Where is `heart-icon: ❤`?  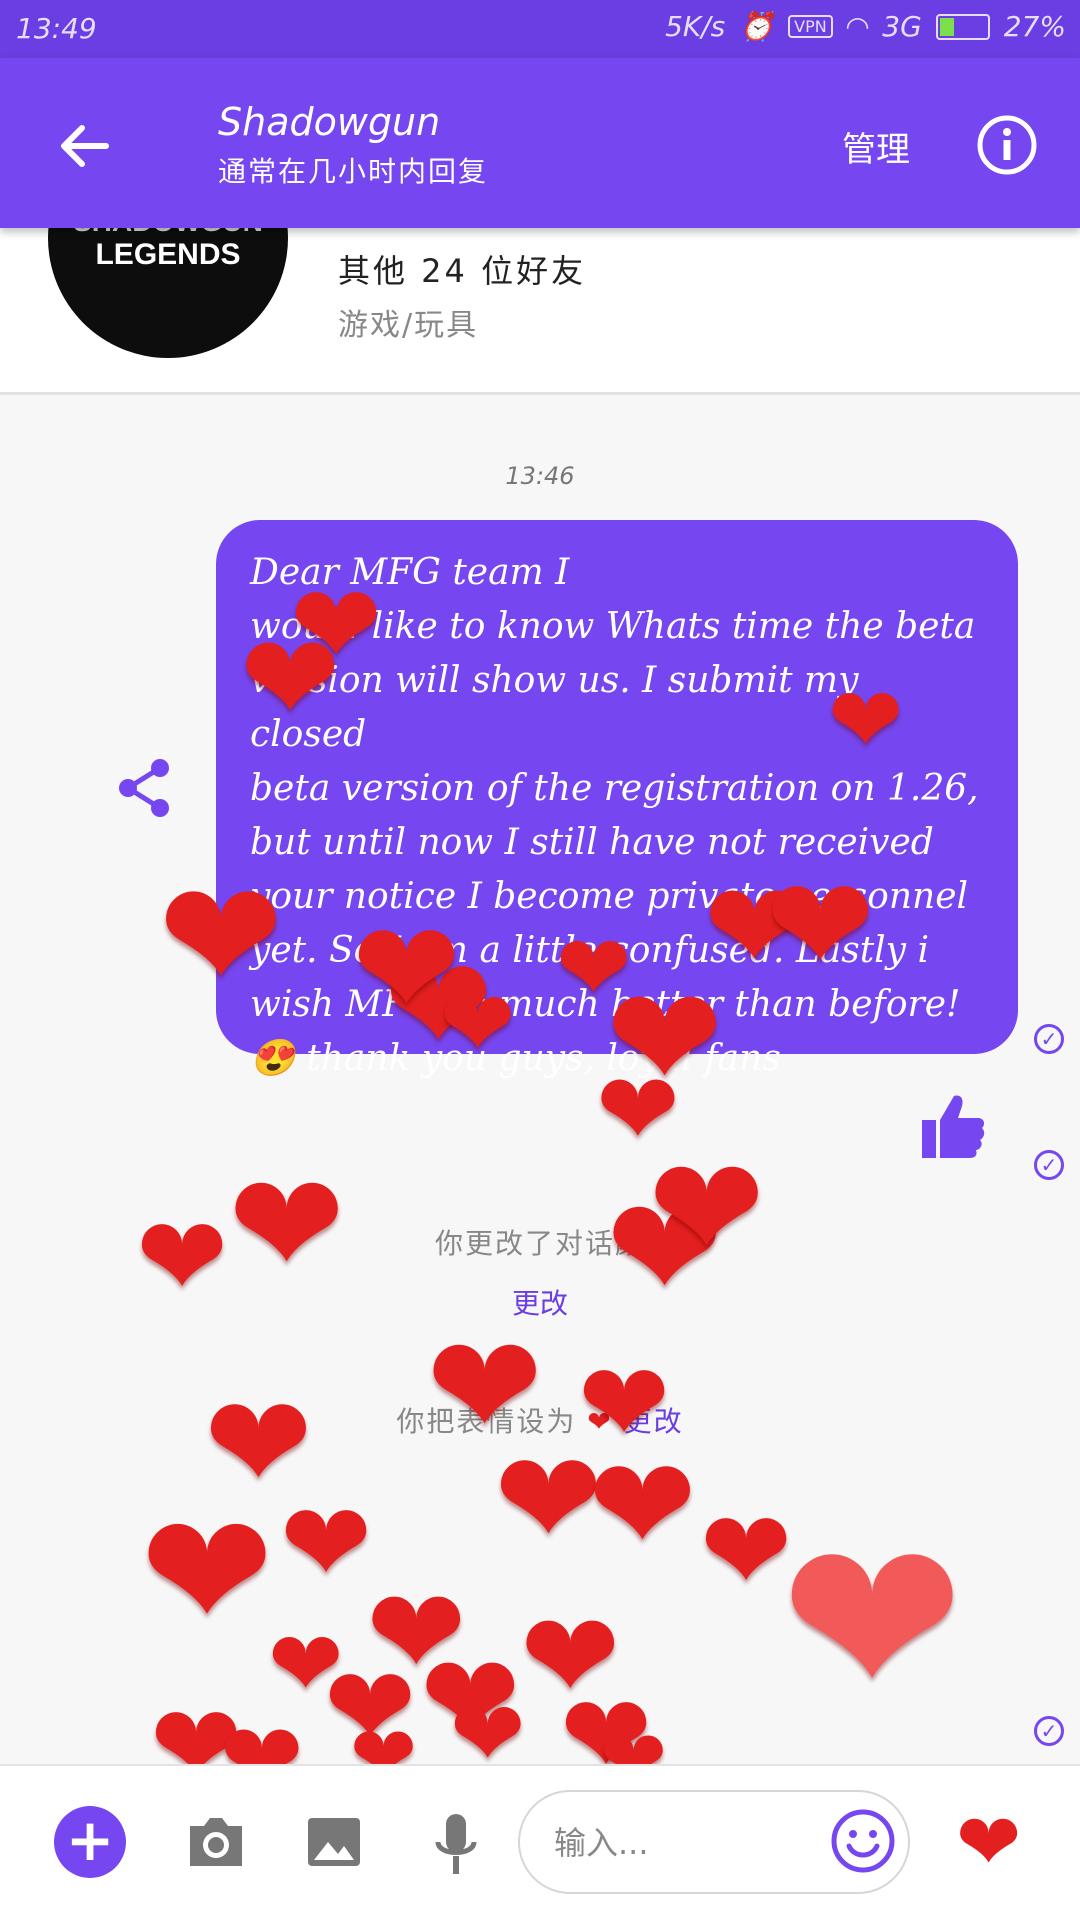 heart-icon: ❤ is located at coordinates (988, 1843).